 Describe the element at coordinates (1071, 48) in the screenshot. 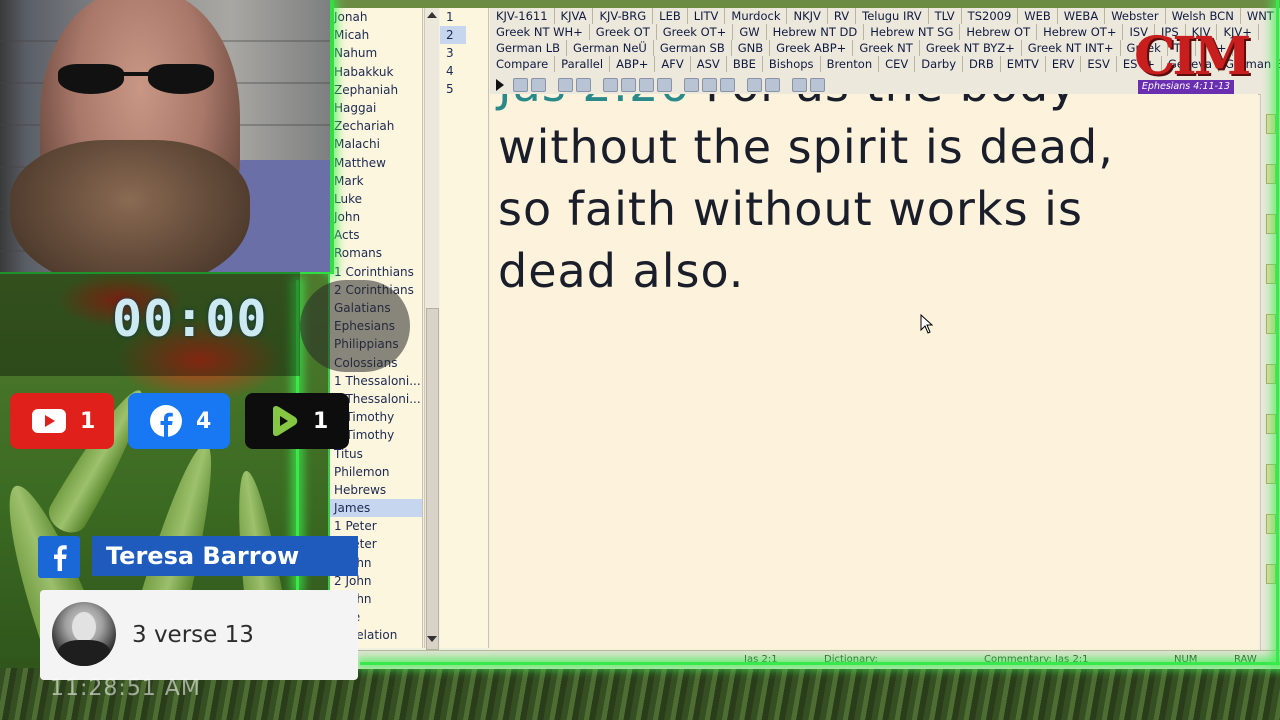

I see `version-tab: Greek NT INT+` at that location.